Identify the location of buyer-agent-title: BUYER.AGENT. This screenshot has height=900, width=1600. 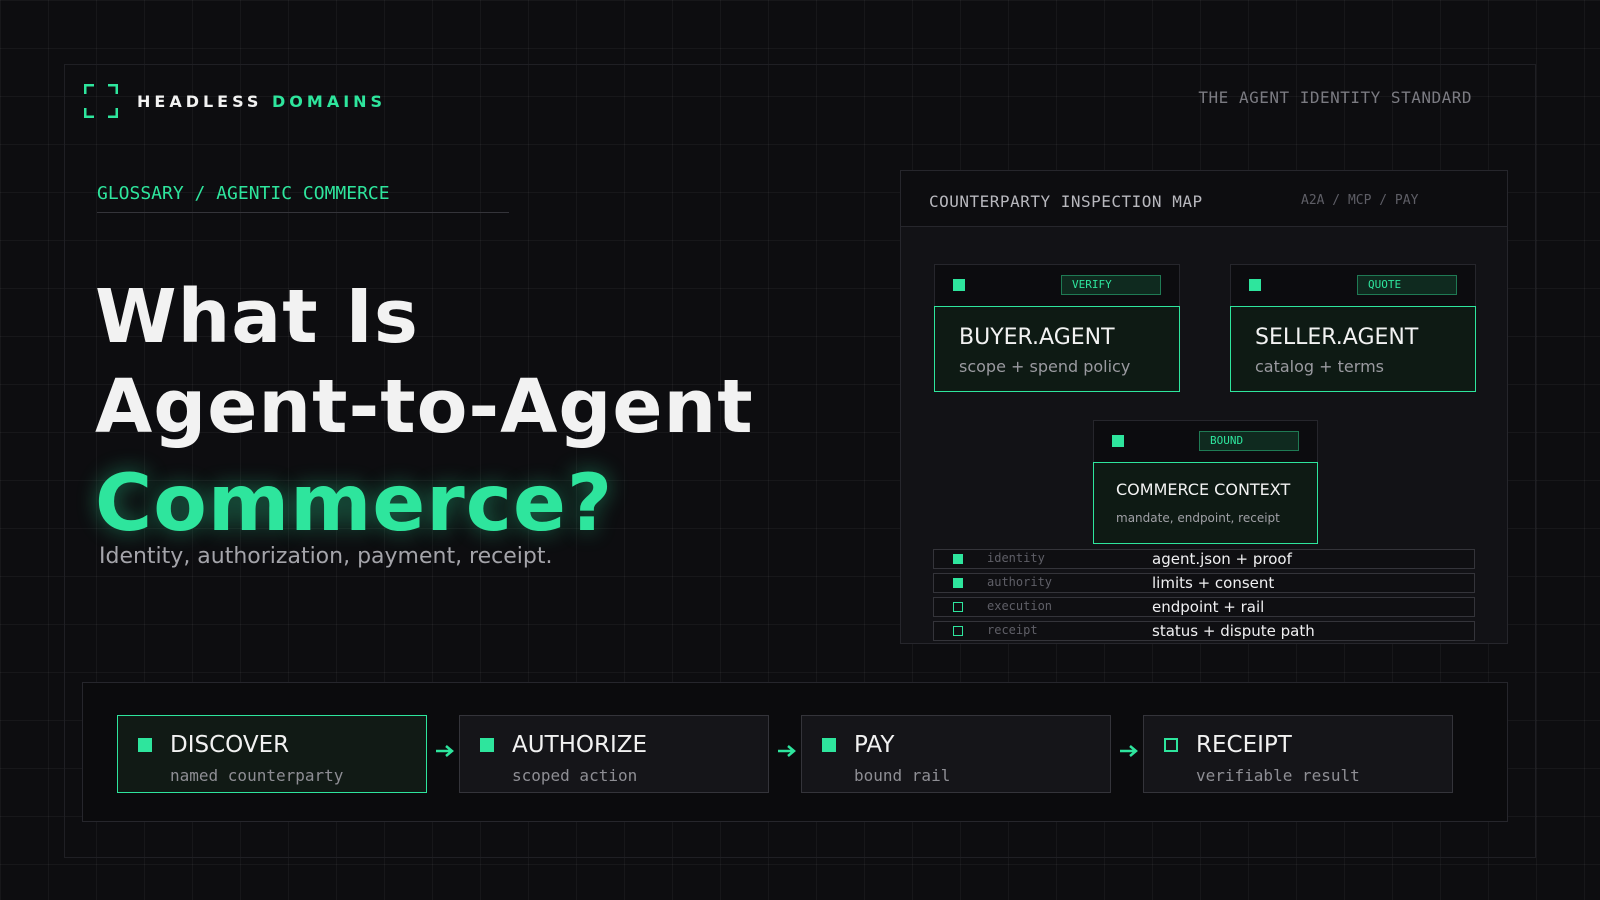
(1037, 337).